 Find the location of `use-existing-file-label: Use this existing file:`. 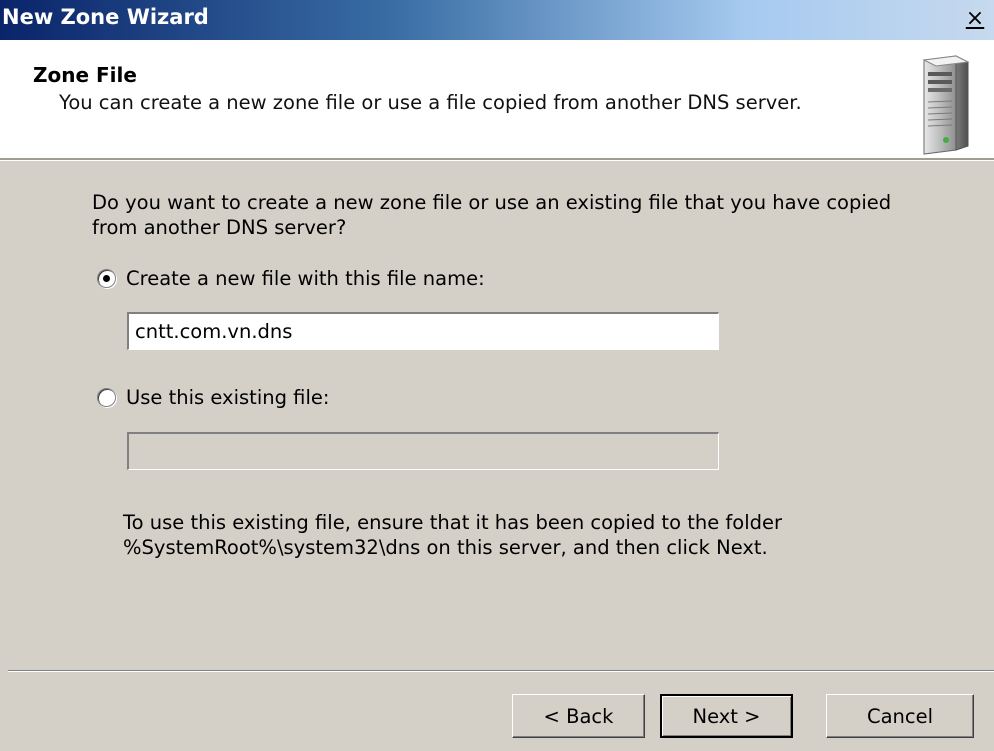

use-existing-file-label: Use this existing file: is located at coordinates (228, 397).